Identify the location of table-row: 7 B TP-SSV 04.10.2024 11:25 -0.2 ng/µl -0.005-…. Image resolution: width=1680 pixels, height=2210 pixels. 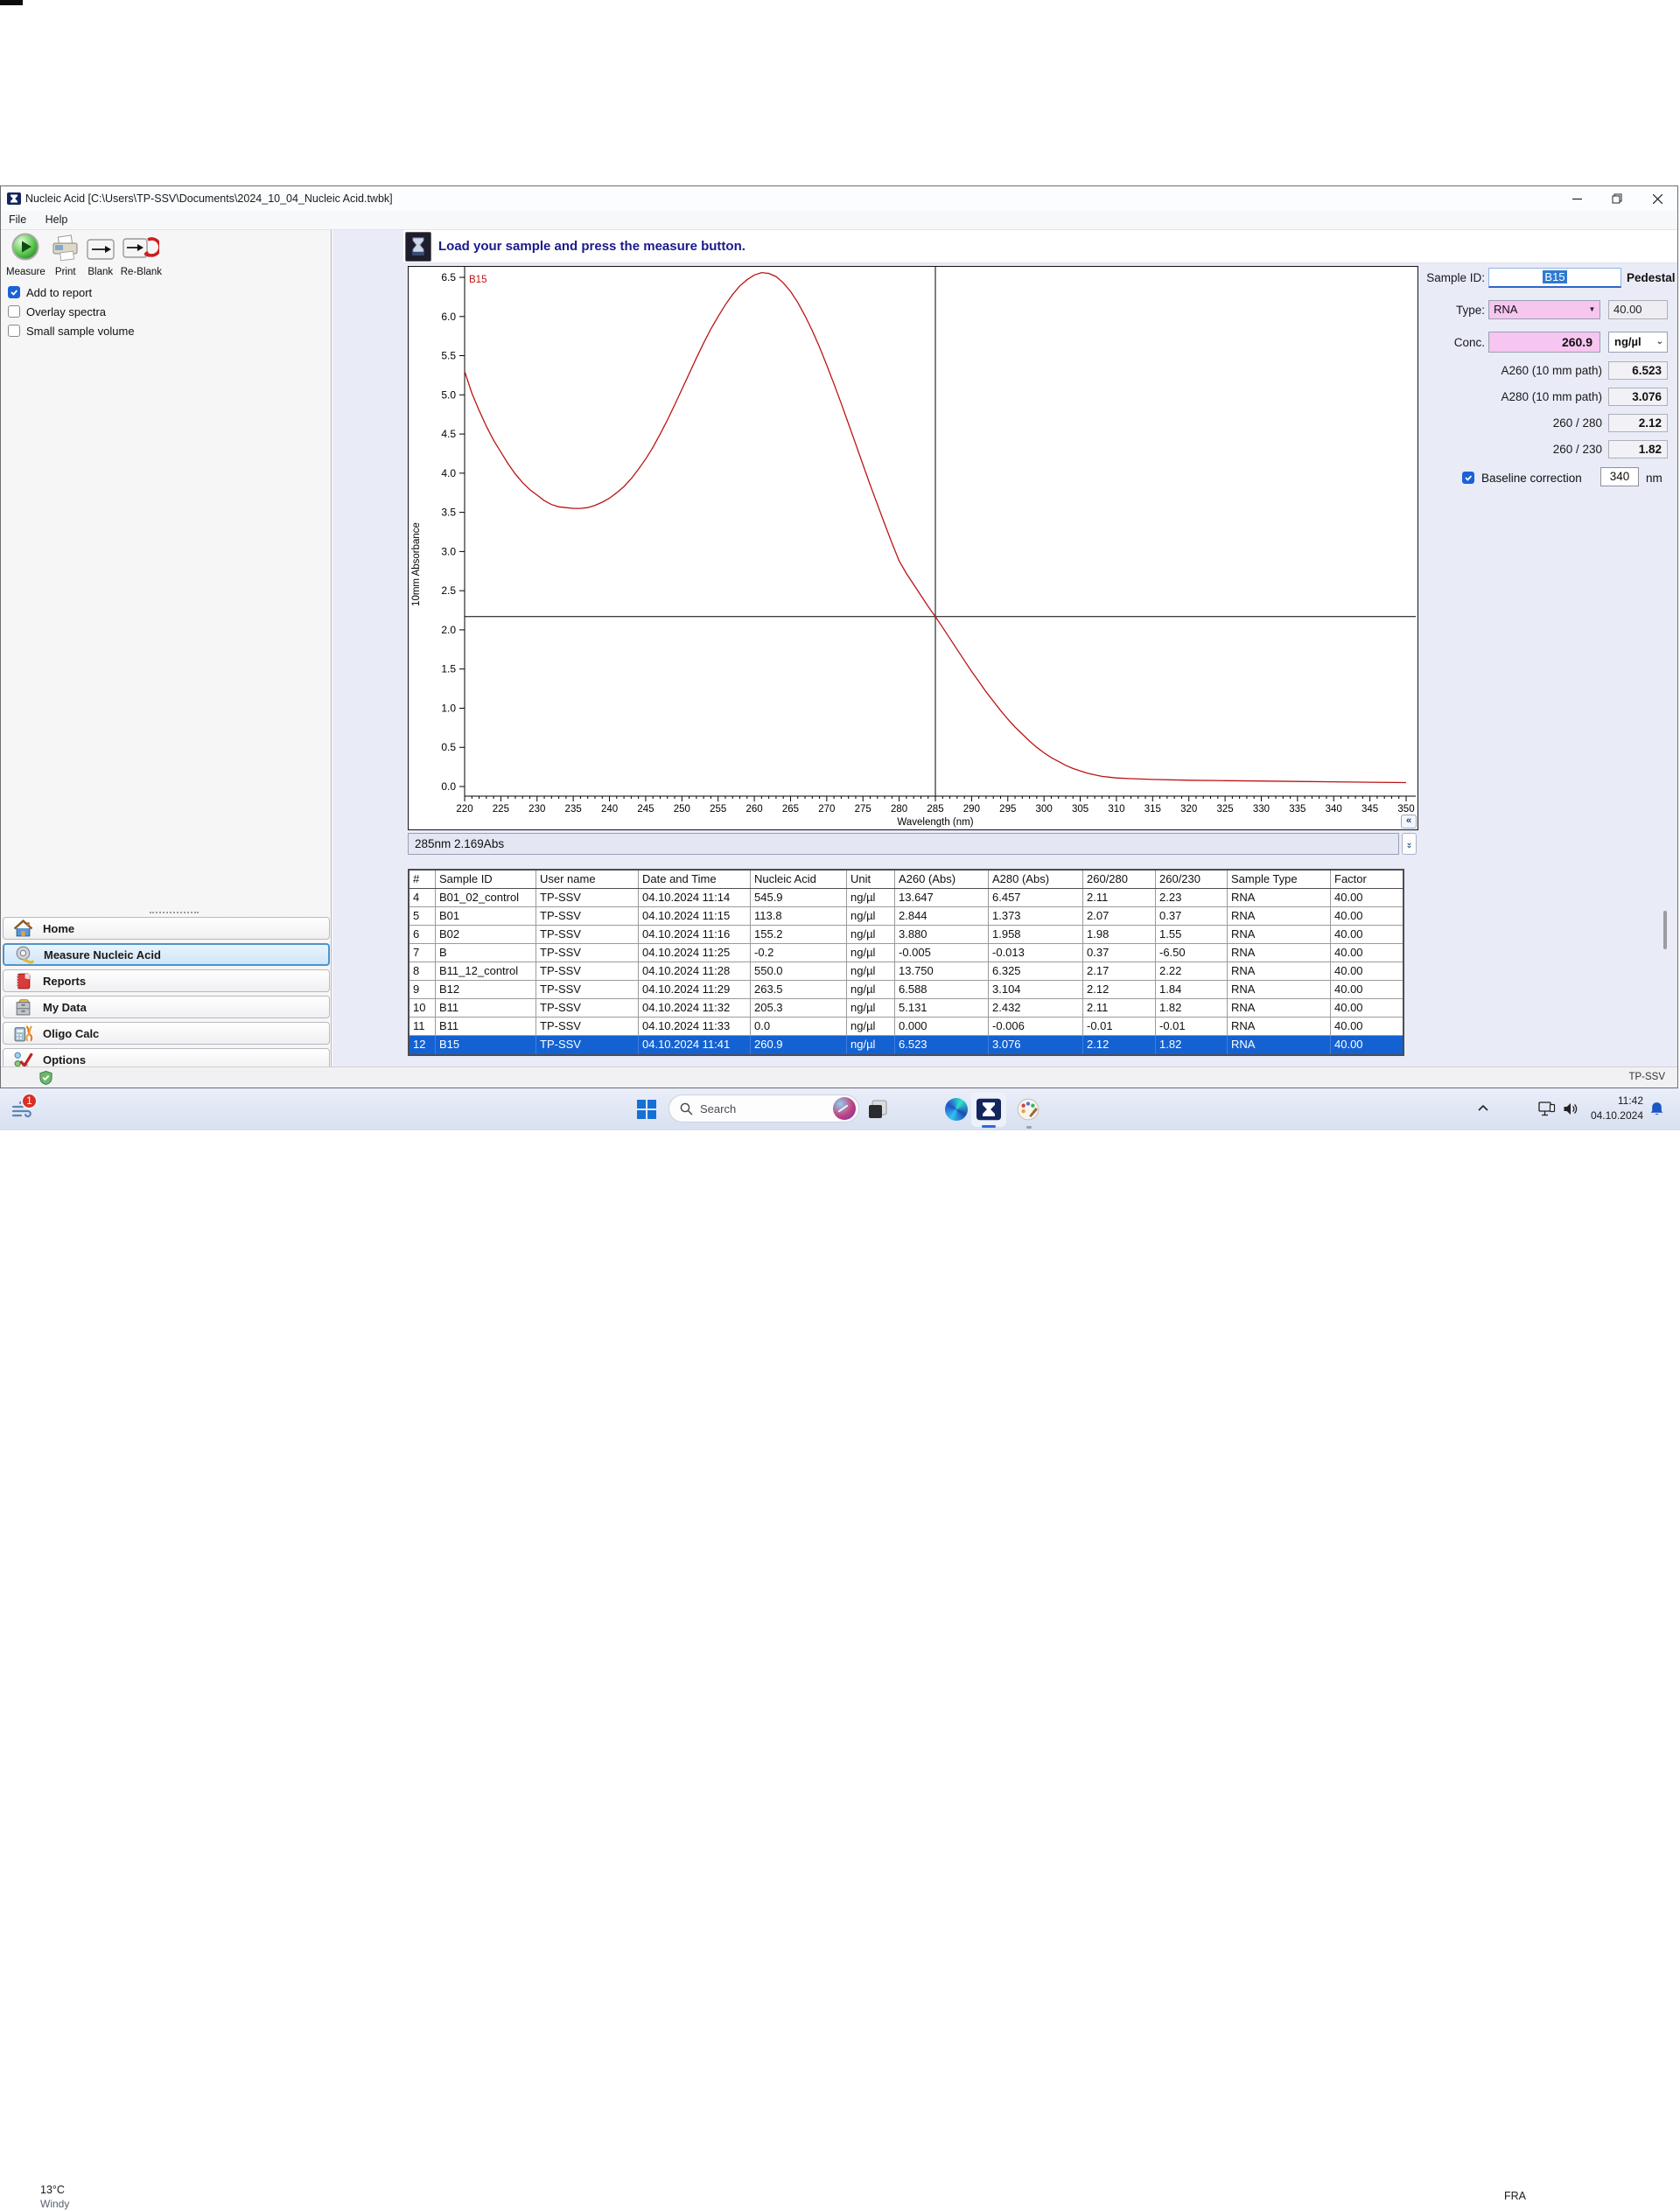
(906, 953).